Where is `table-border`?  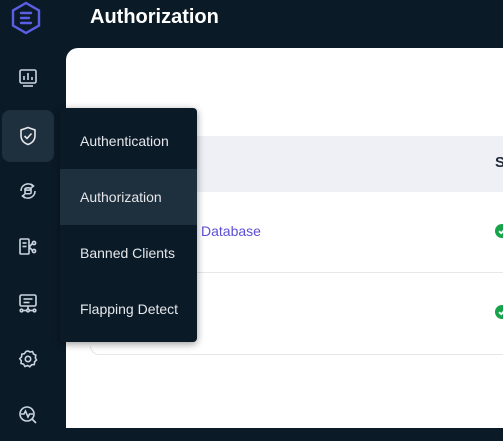
table-border is located at coordinates (296, 350).